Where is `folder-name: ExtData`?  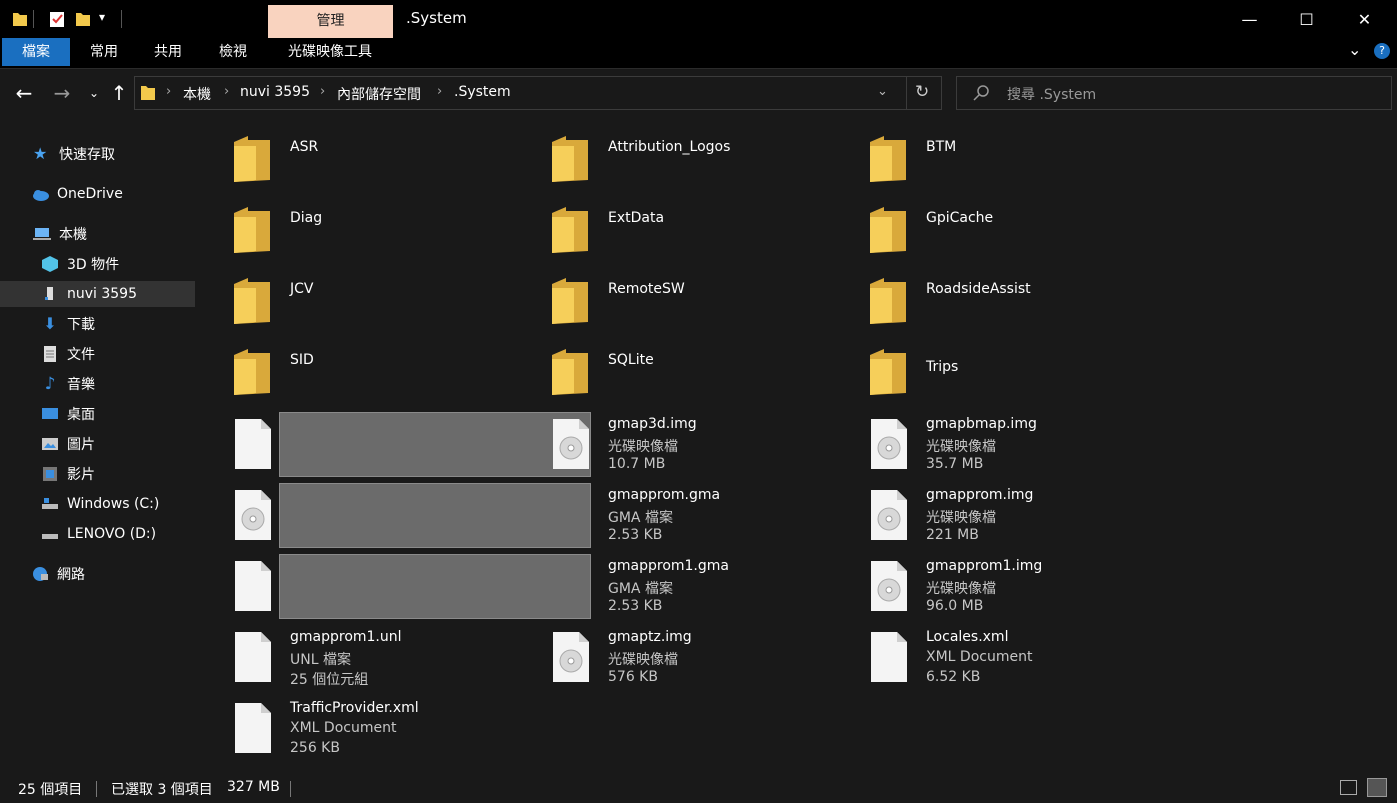 folder-name: ExtData is located at coordinates (636, 218).